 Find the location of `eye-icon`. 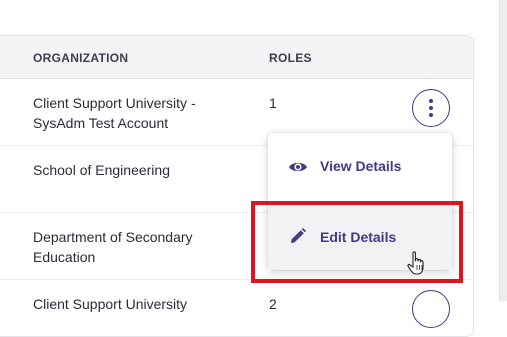

eye-icon is located at coordinates (298, 167).